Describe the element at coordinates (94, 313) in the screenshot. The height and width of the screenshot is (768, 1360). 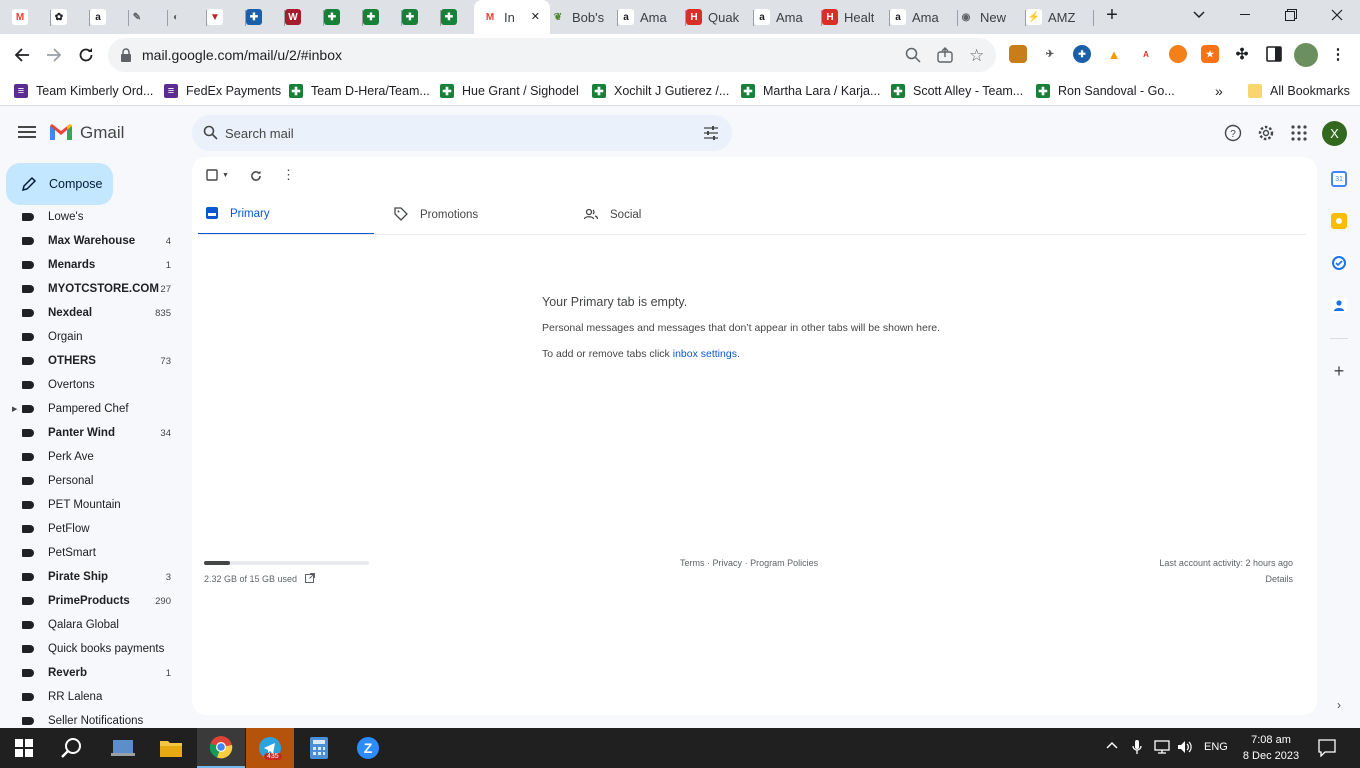
I see `label-item: Nexdeal 835` at that location.